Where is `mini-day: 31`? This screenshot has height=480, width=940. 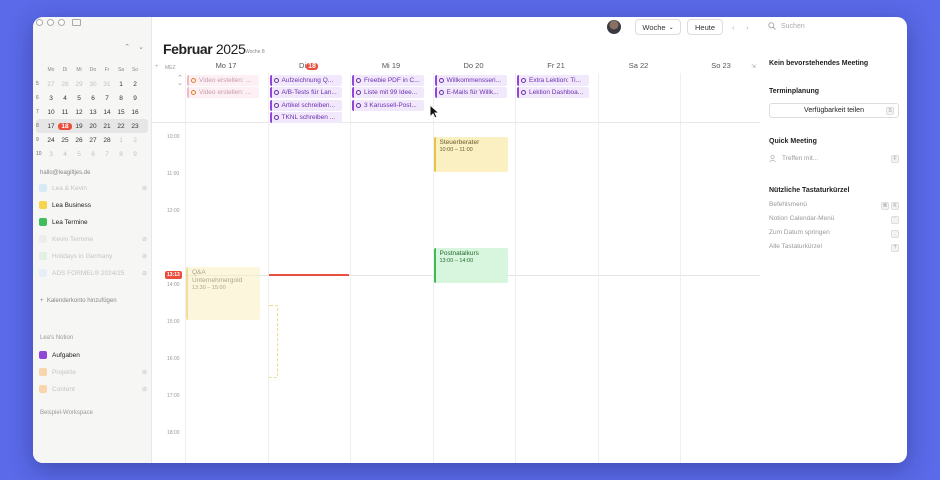
mini-day: 31 is located at coordinates (107, 84).